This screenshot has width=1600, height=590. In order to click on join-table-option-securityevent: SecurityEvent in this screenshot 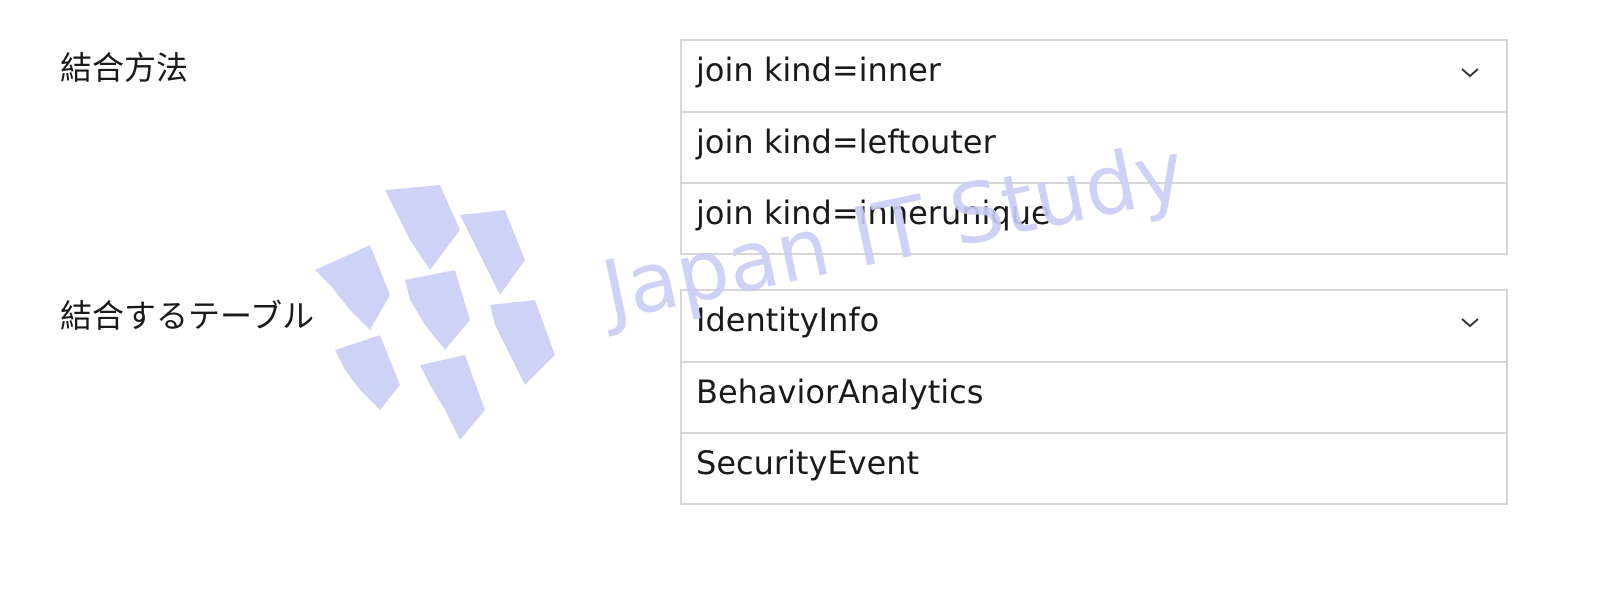, I will do `click(1094, 467)`.